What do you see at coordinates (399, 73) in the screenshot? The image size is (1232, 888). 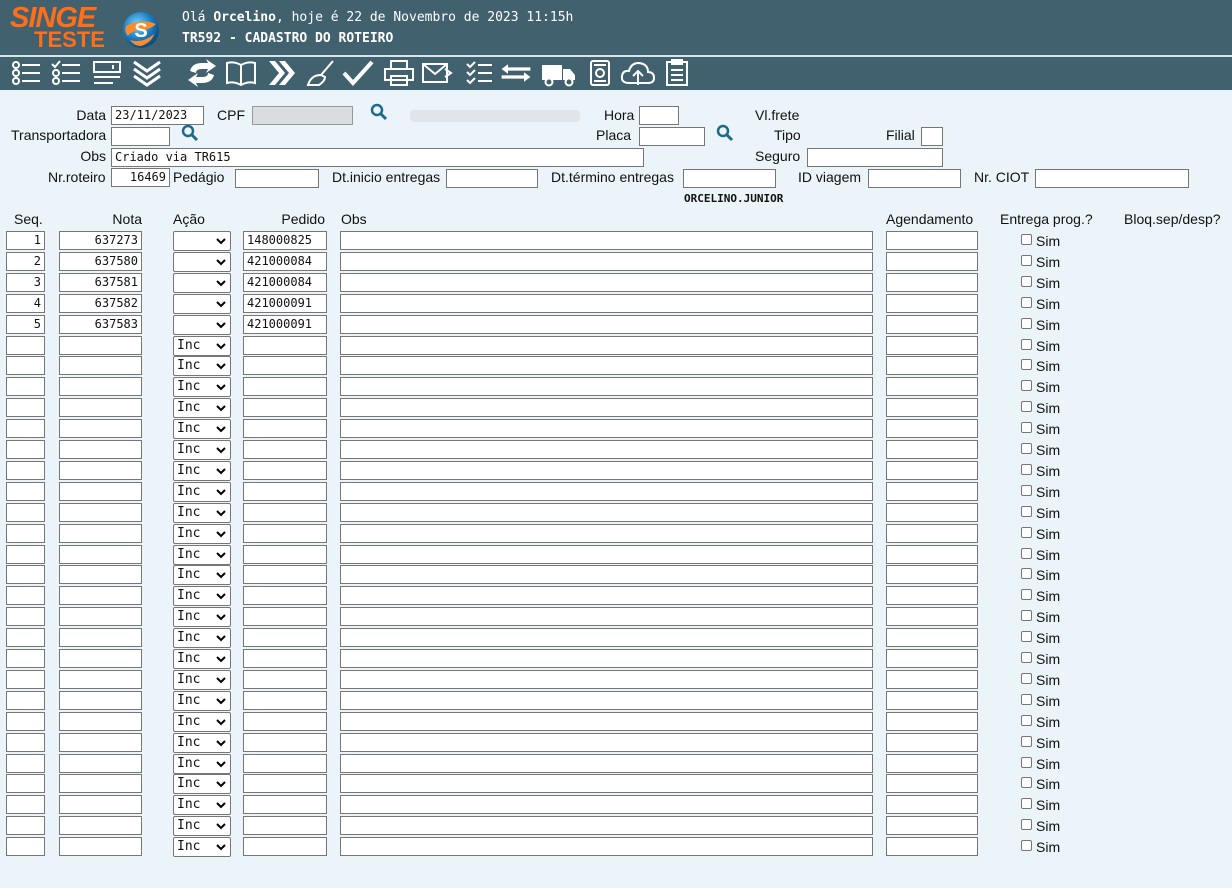 I see `print-icon` at bounding box center [399, 73].